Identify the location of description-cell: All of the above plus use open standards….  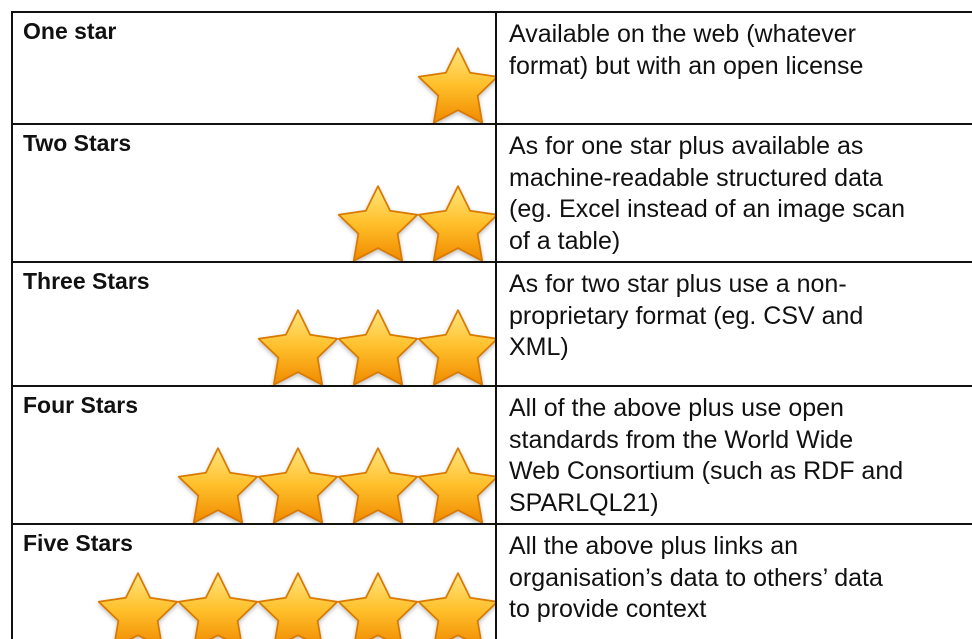
(733, 455).